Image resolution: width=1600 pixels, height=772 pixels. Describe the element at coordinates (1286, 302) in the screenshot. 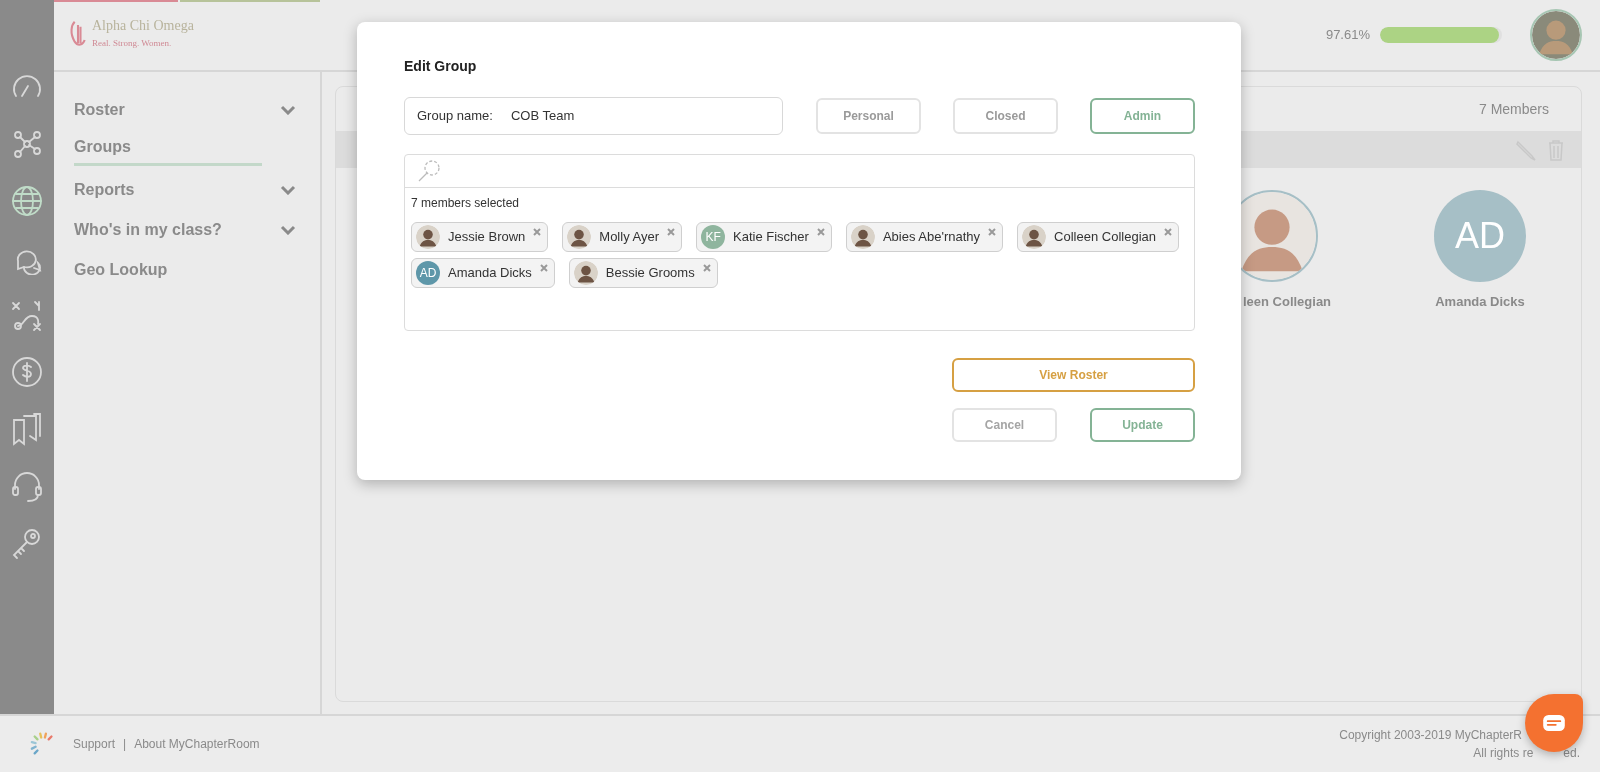

I see `member-name: leen Collegian` at that location.